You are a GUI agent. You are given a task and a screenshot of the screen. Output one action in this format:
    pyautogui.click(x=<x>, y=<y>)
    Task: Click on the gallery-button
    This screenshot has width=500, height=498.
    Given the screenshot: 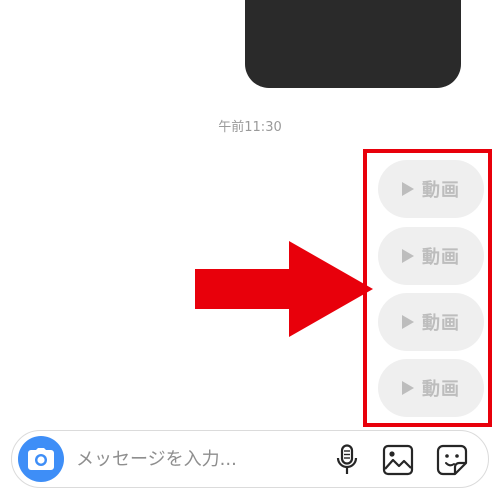 What is the action you would take?
    pyautogui.click(x=398, y=460)
    